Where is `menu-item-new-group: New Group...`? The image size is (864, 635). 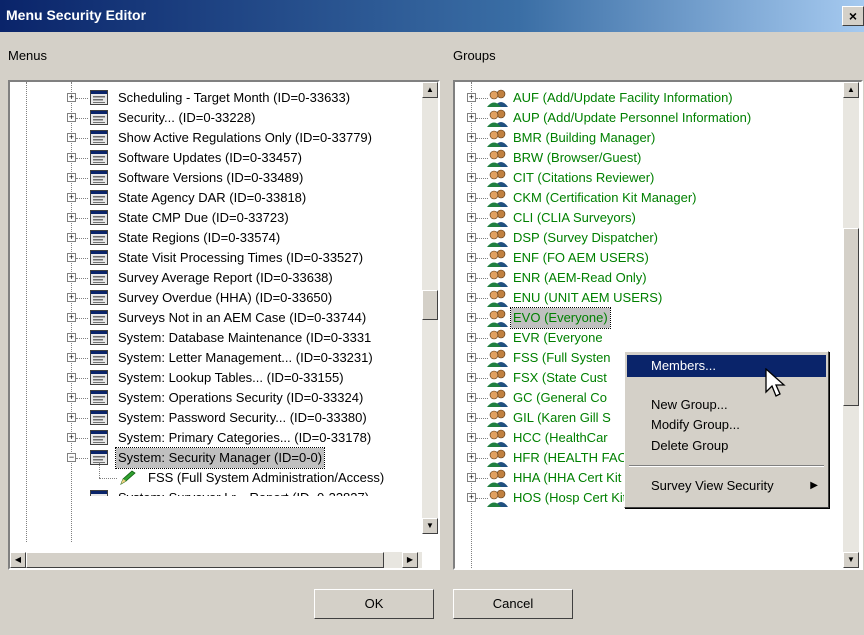
menu-item-new-group: New Group... is located at coordinates (726, 405).